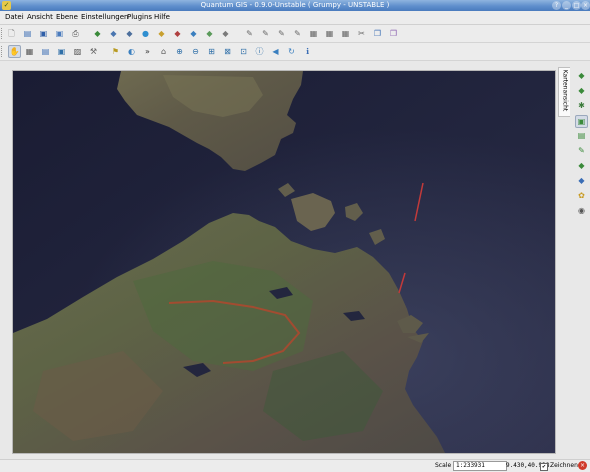 The width and height of the screenshot is (590, 472). Describe the element at coordinates (585, 5) in the screenshot. I see `close-window-icon: ×` at that location.